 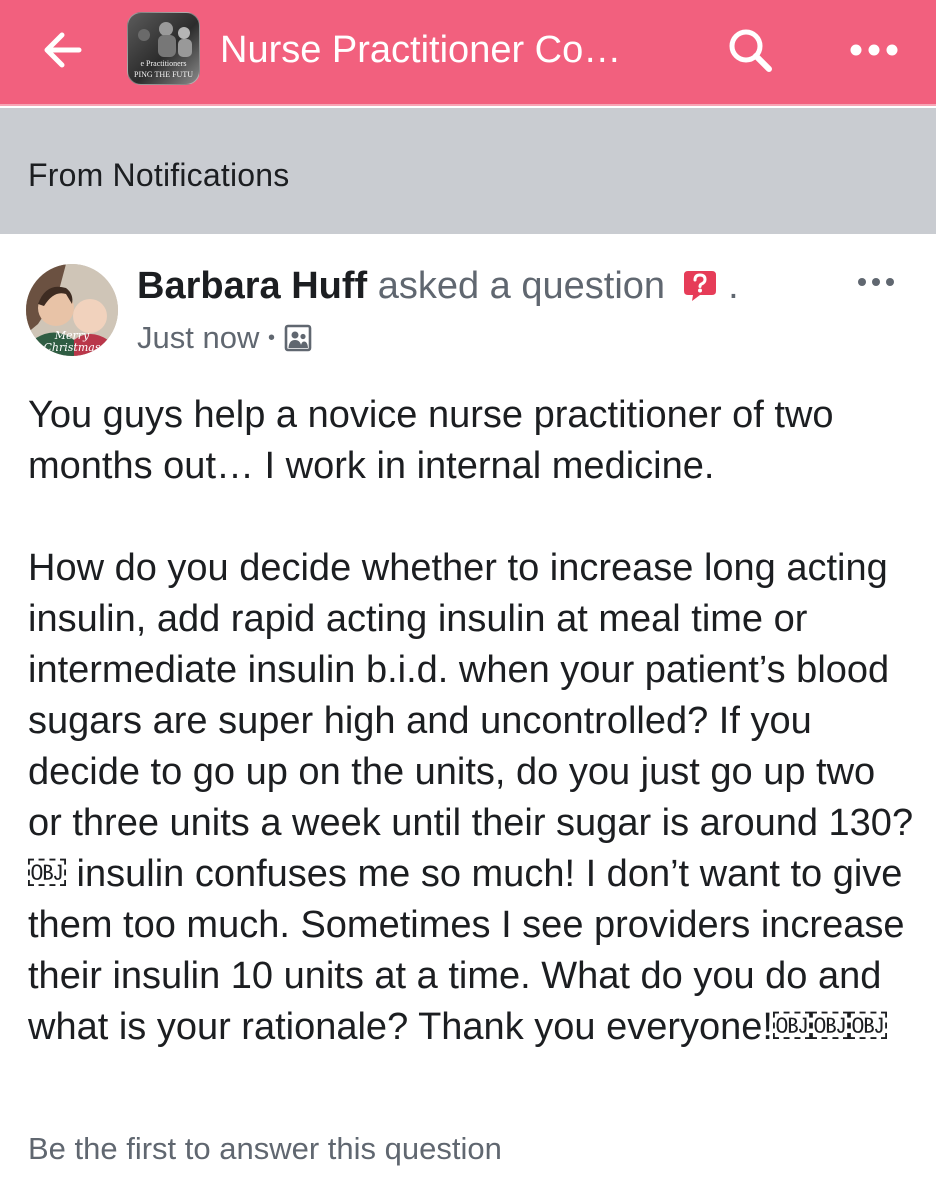 What do you see at coordinates (733, 286) in the screenshot?
I see `author-line-period: .` at bounding box center [733, 286].